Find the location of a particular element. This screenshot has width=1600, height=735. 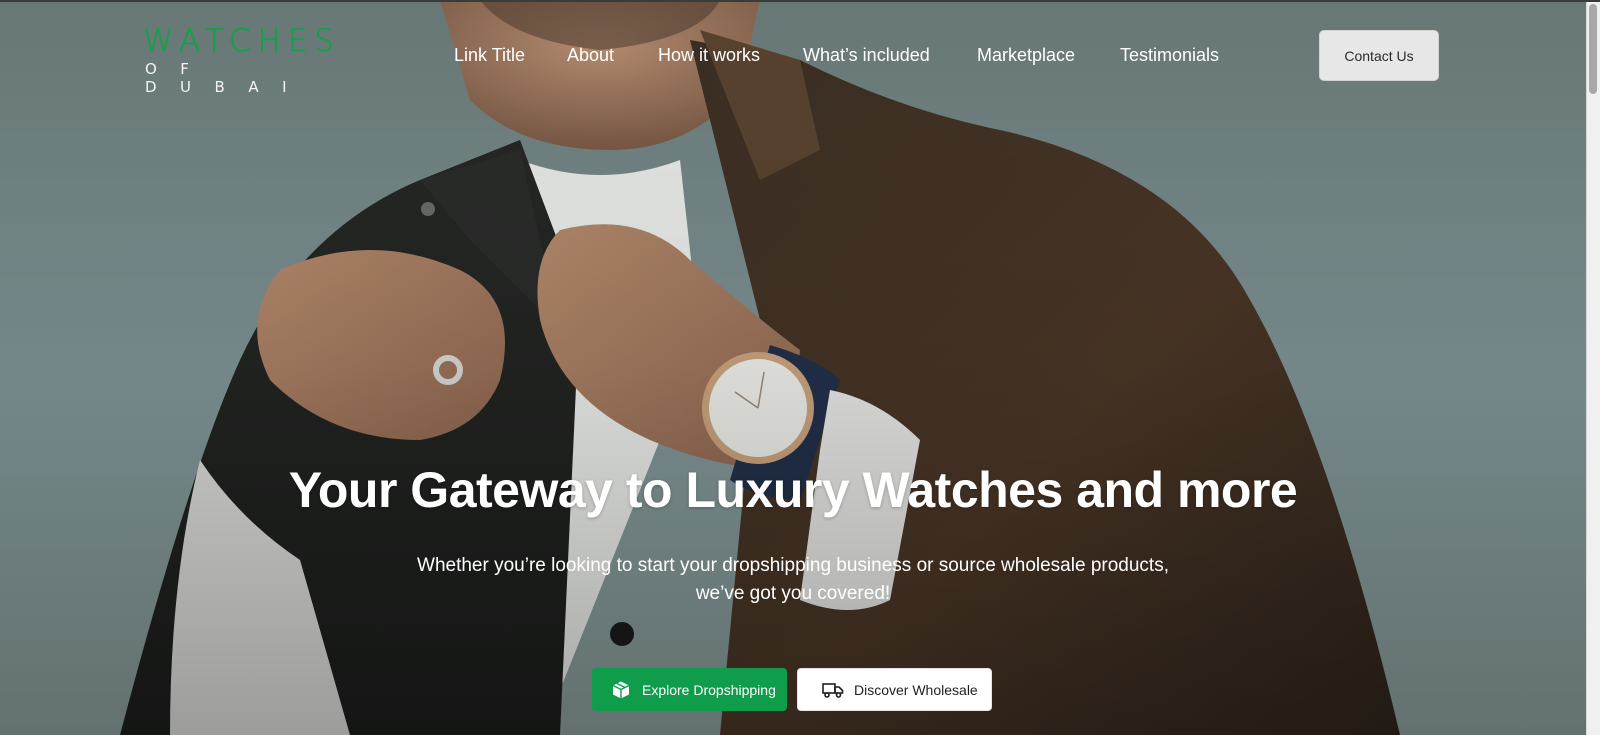

discover-wholesale-label: Discover Wholesale is located at coordinates (916, 689).